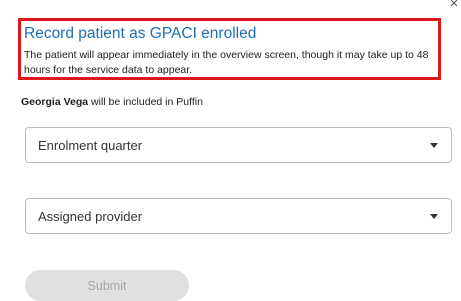 This screenshot has height=301, width=461. Describe the element at coordinates (90, 145) in the screenshot. I see `enrolment-quarter-label: Enrolment quarter` at that location.